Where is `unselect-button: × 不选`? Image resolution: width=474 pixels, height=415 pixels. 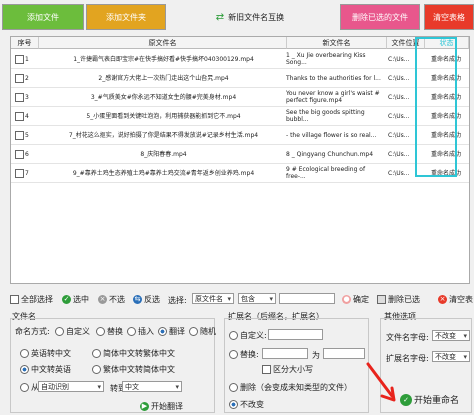 unselect-button: × 不选 is located at coordinates (111, 299).